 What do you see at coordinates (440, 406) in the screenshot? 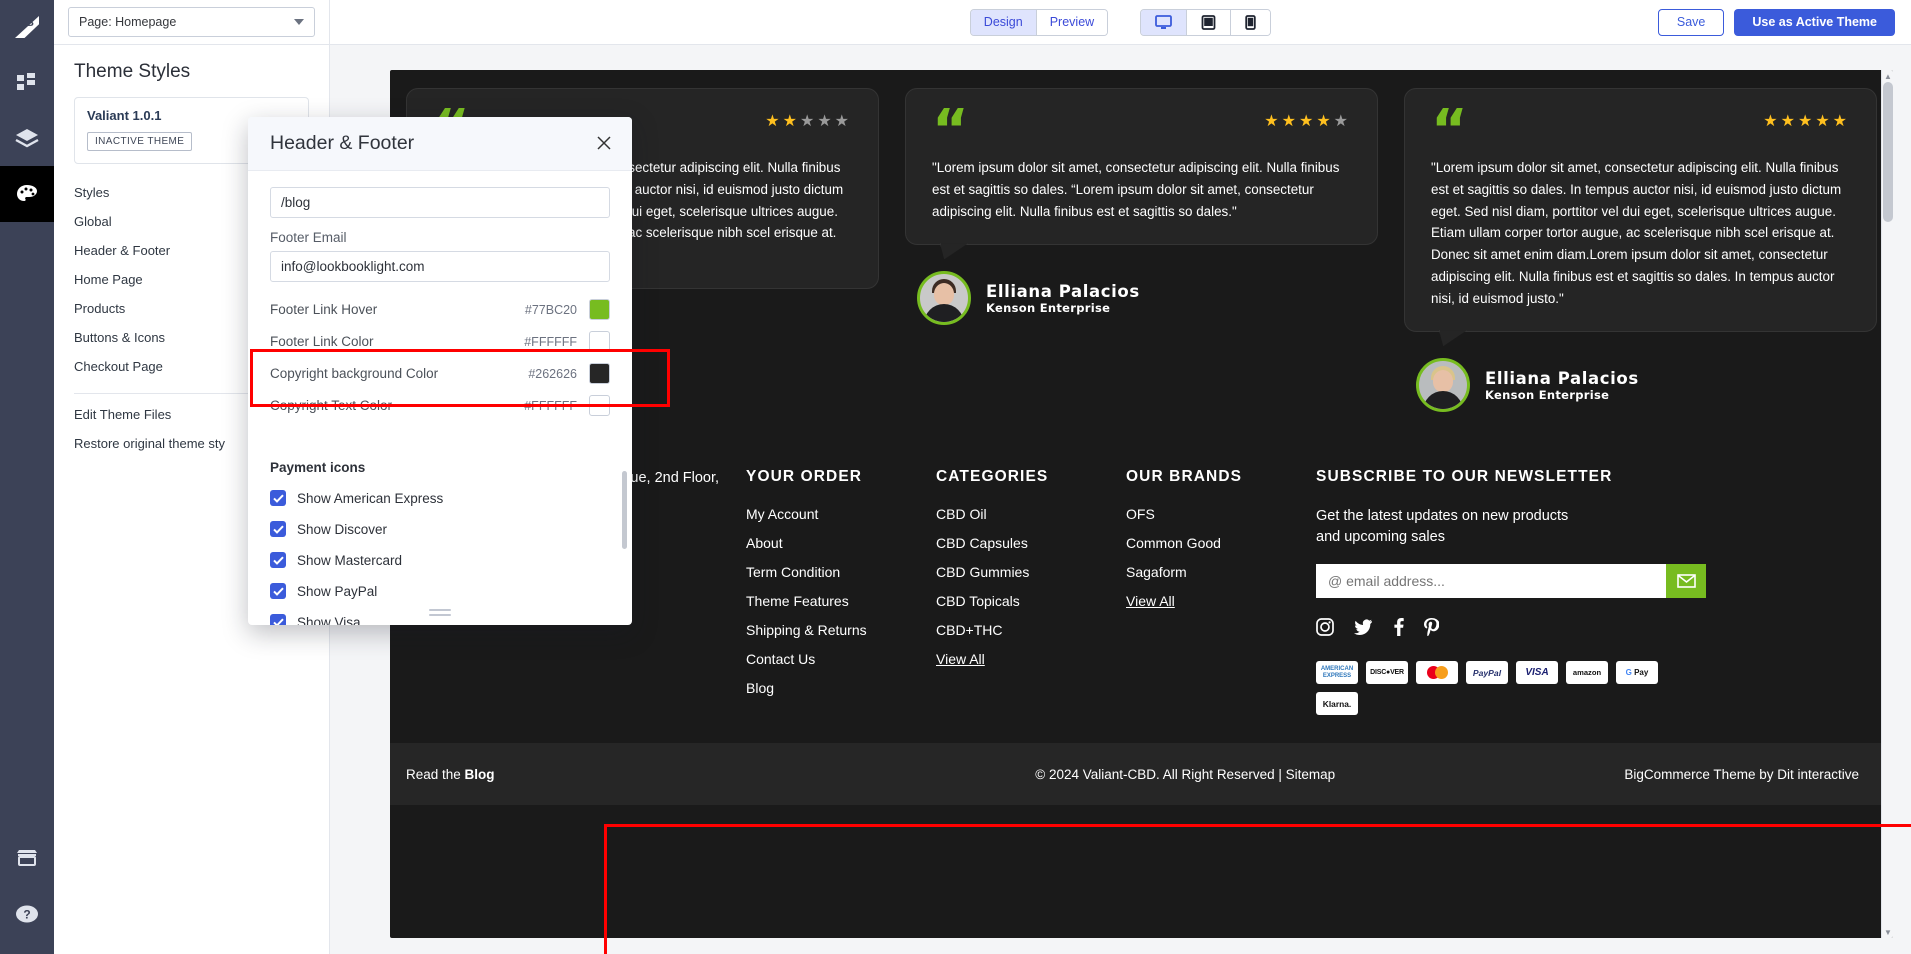
I see `color-row-copyright-text-color: Copyright Text Color #FFFFFF` at bounding box center [440, 406].